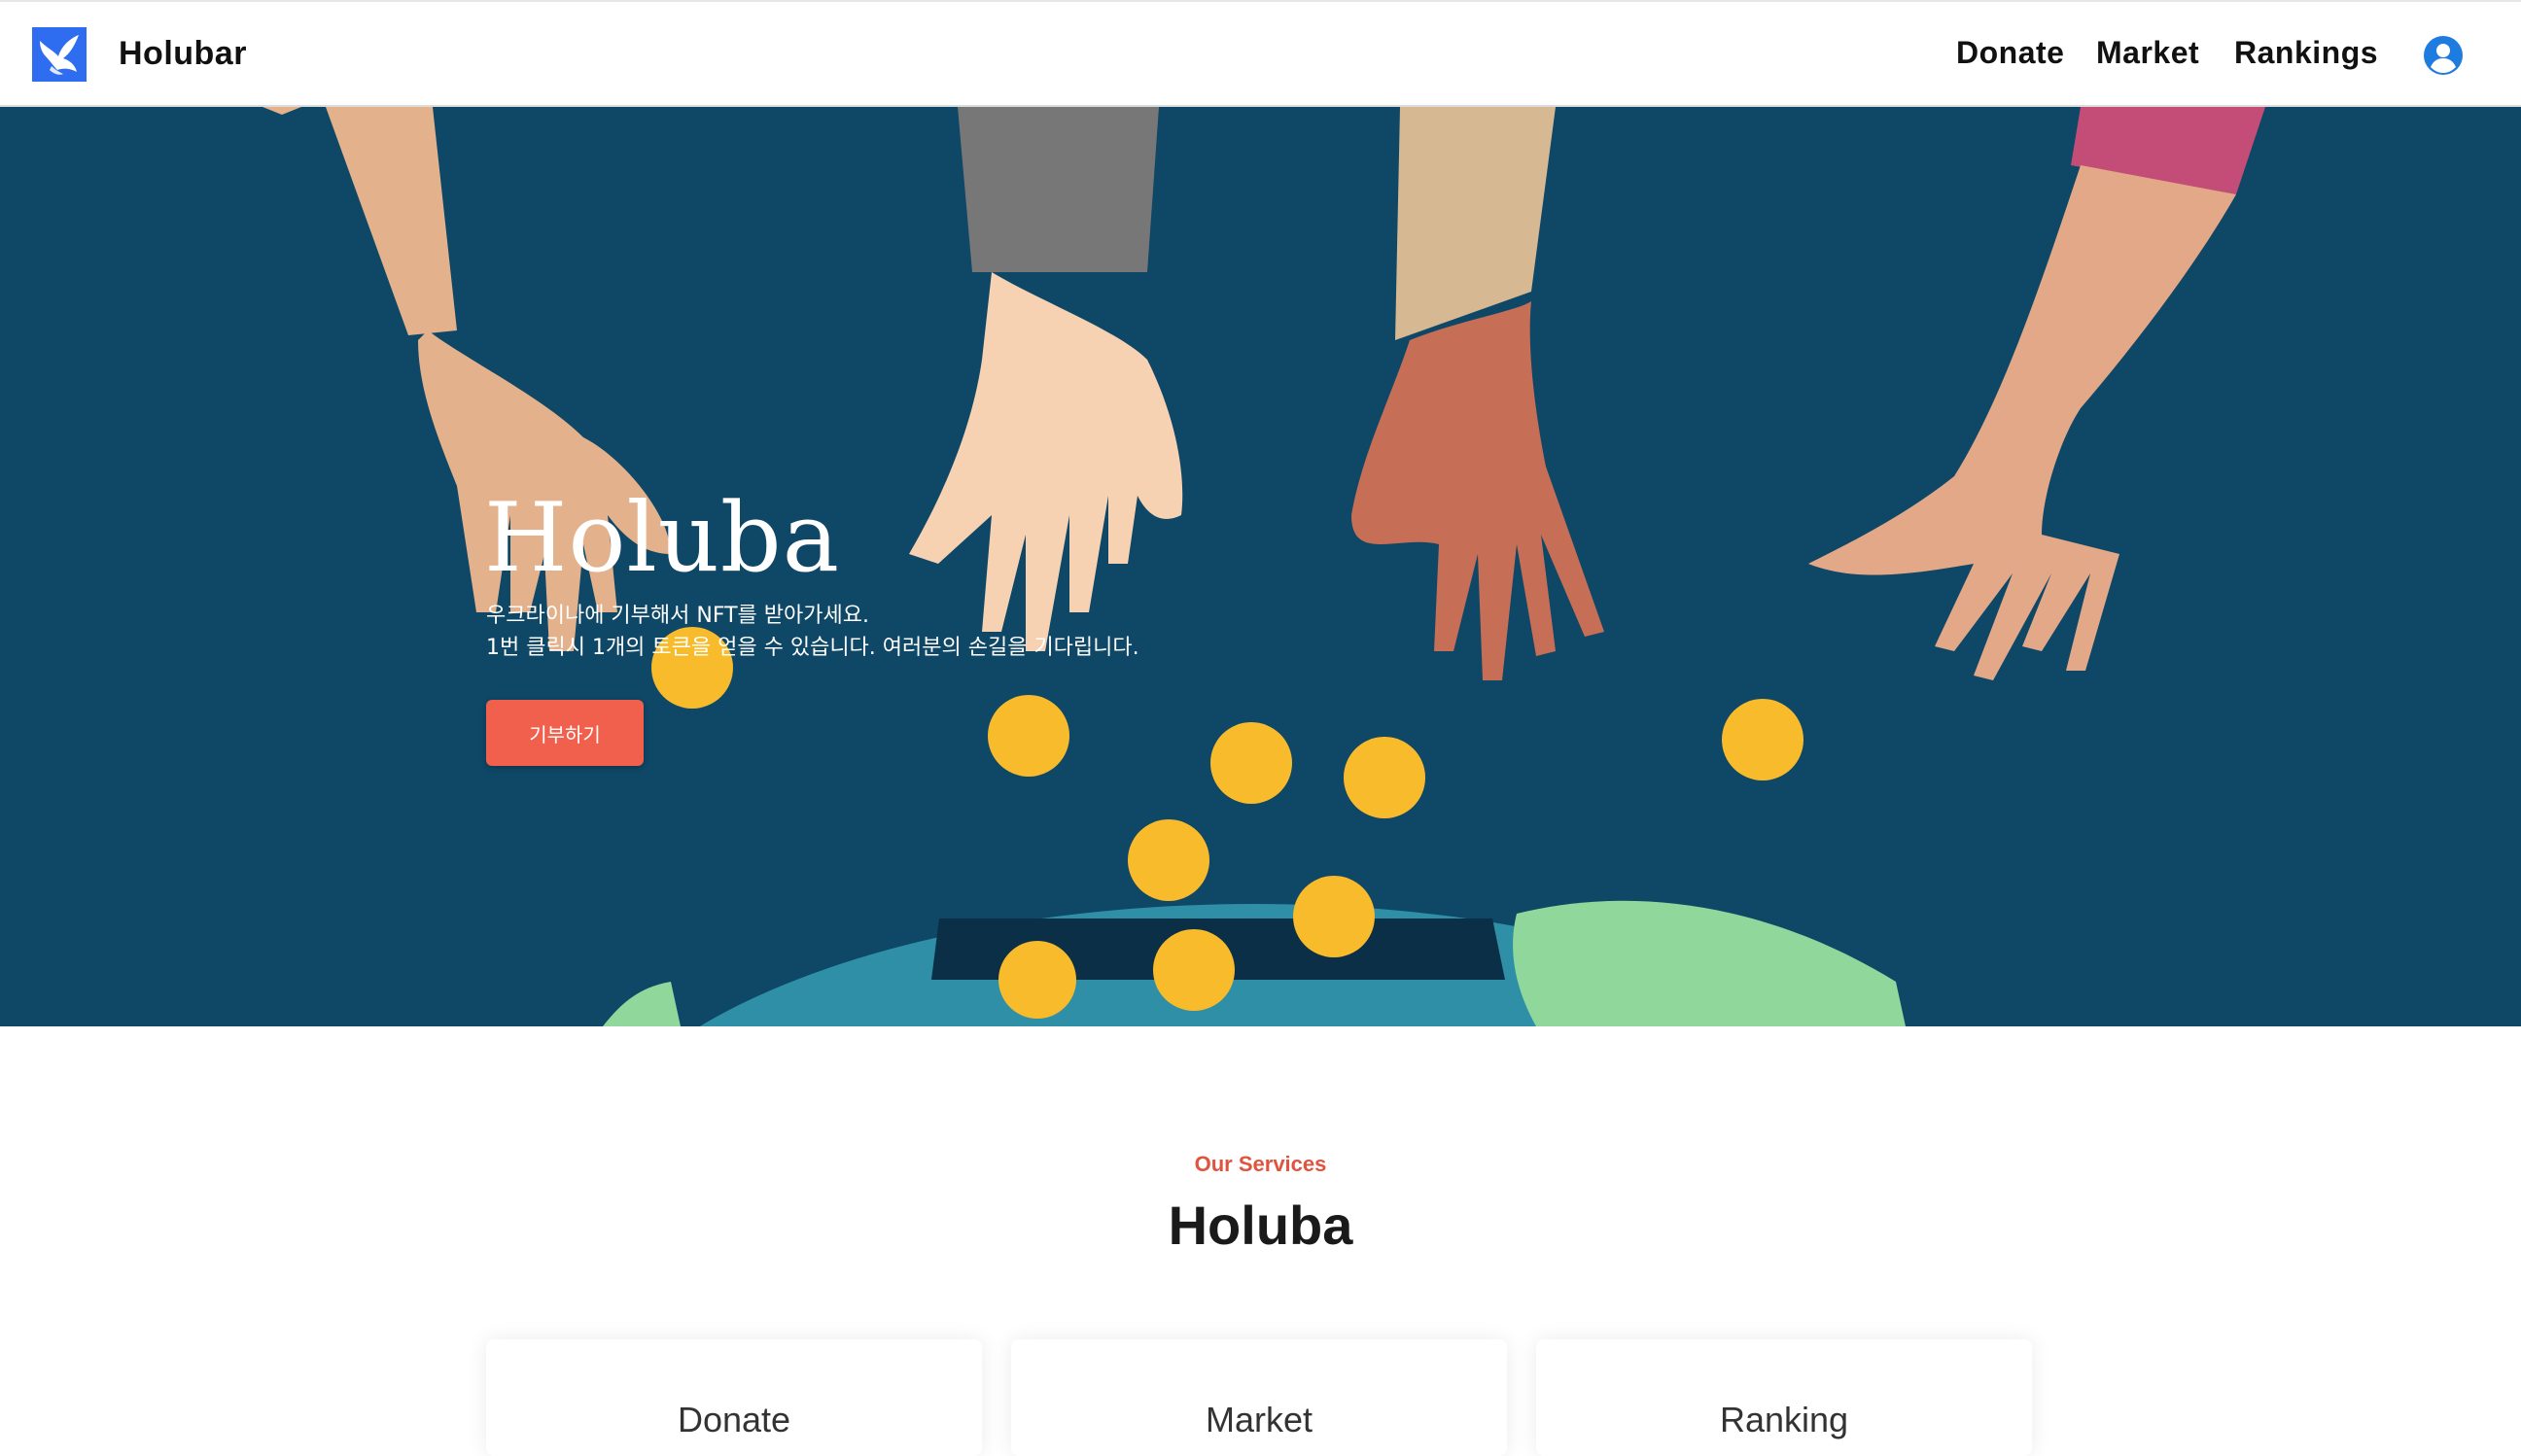 Image resolution: width=2521 pixels, height=1456 pixels. Describe the element at coordinates (1227, 823) in the screenshot. I see `coins-illustration` at that location.